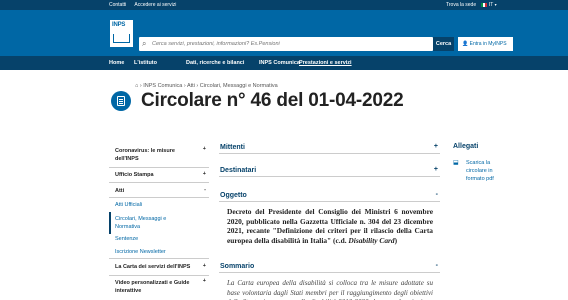 The height and width of the screenshot is (300, 568). What do you see at coordinates (371, 240) in the screenshot?
I see `oggetto-italic: Disability Card` at bounding box center [371, 240].